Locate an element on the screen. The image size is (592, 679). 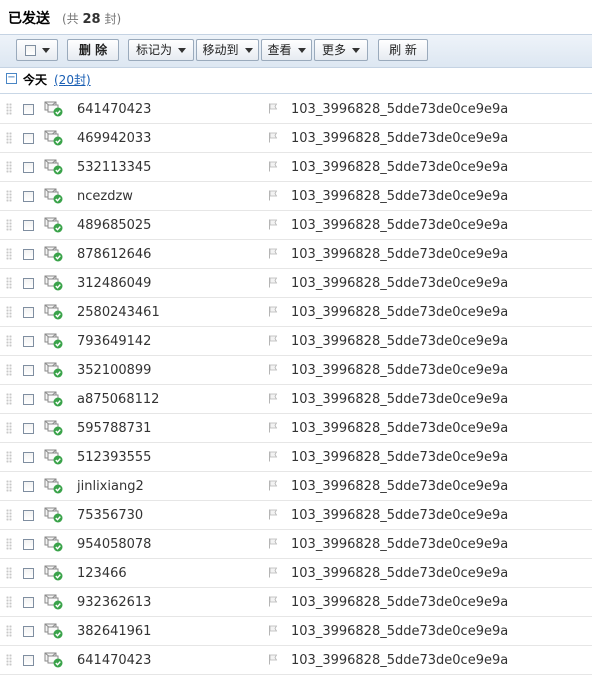
row-sender: 312486049 is located at coordinates (114, 283).